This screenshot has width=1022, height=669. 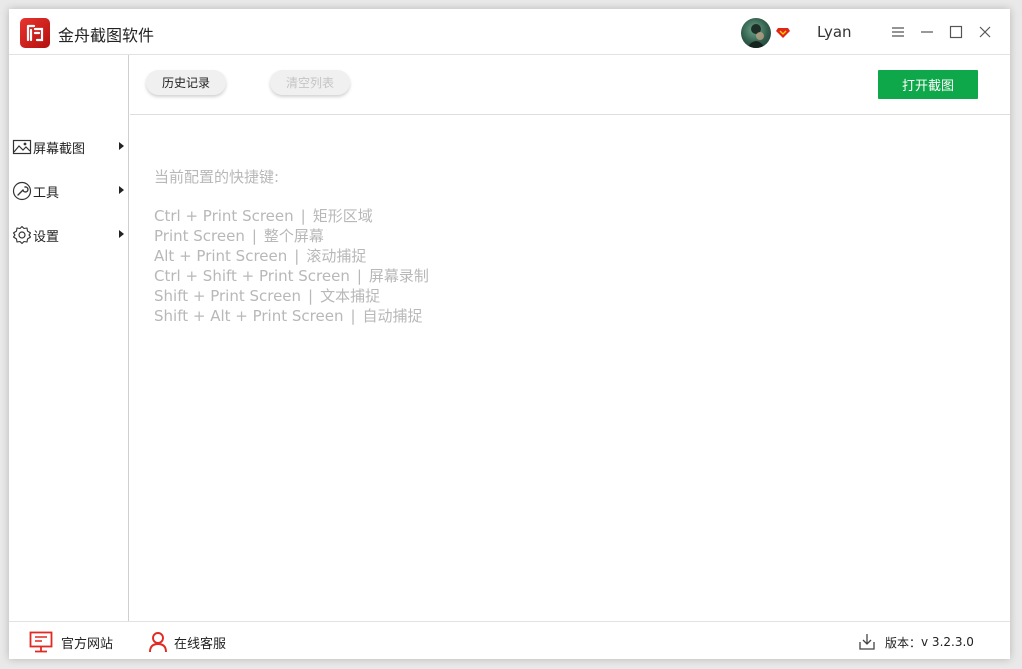 What do you see at coordinates (783, 32) in the screenshot?
I see `vip-diamond-icon` at bounding box center [783, 32].